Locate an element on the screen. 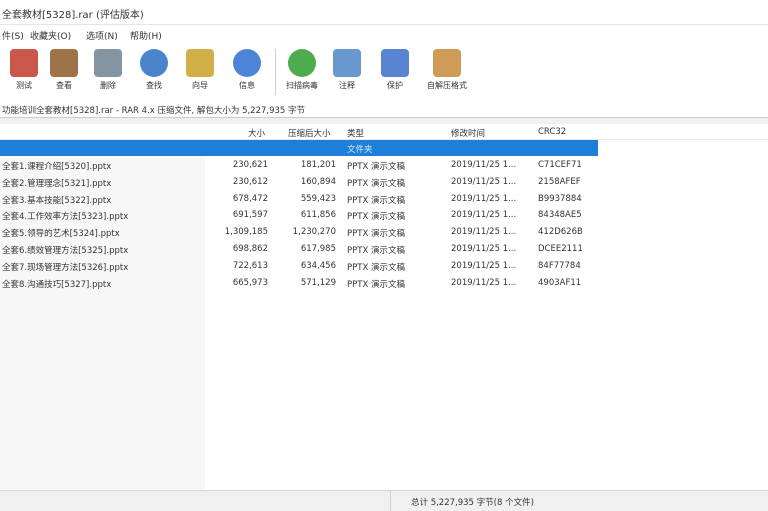  file-crc: 4903AF11 is located at coordinates (560, 282).